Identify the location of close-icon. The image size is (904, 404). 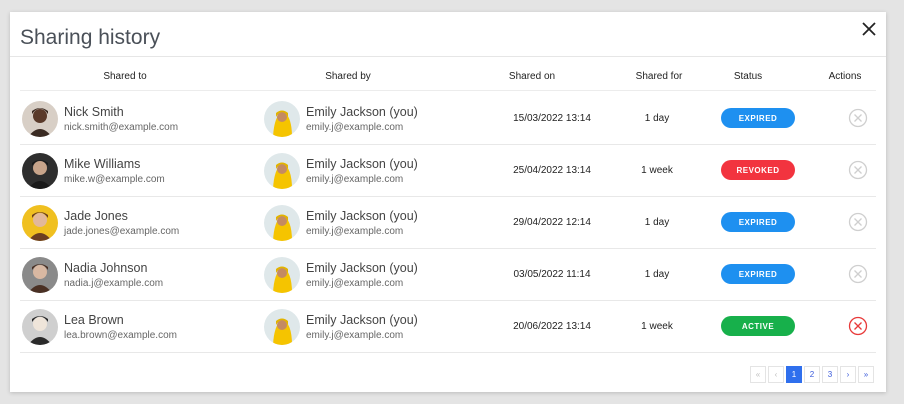
(869, 29).